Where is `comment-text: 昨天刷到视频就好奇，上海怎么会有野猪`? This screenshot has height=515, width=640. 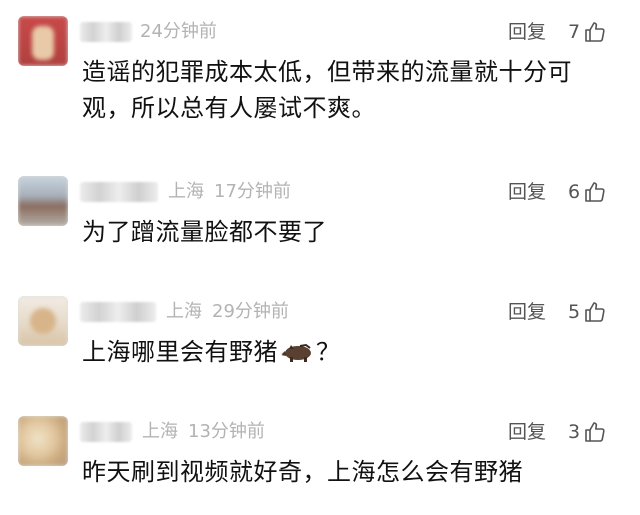 comment-text: 昨天刷到视频就好奇，上海怎么会有野猪 is located at coordinates (302, 472).